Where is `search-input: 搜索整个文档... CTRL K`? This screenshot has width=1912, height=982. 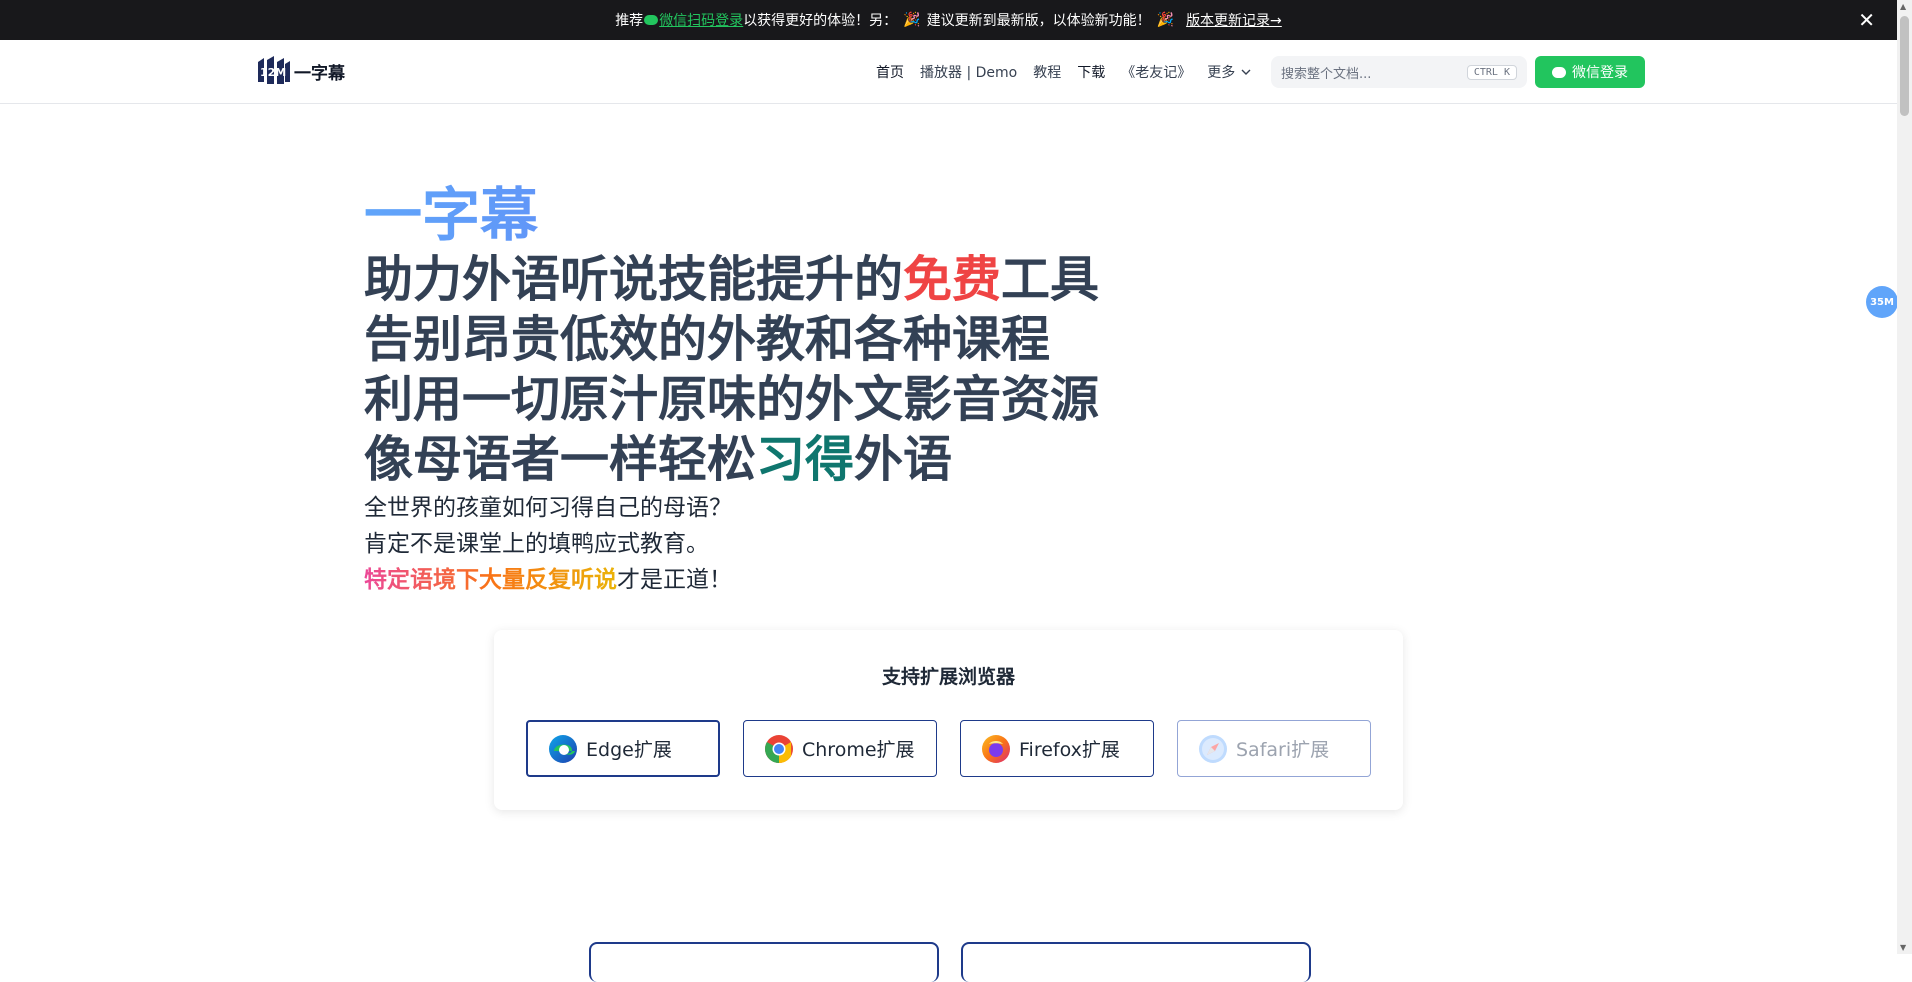
search-input: 搜索整个文档... CTRL K is located at coordinates (1399, 72).